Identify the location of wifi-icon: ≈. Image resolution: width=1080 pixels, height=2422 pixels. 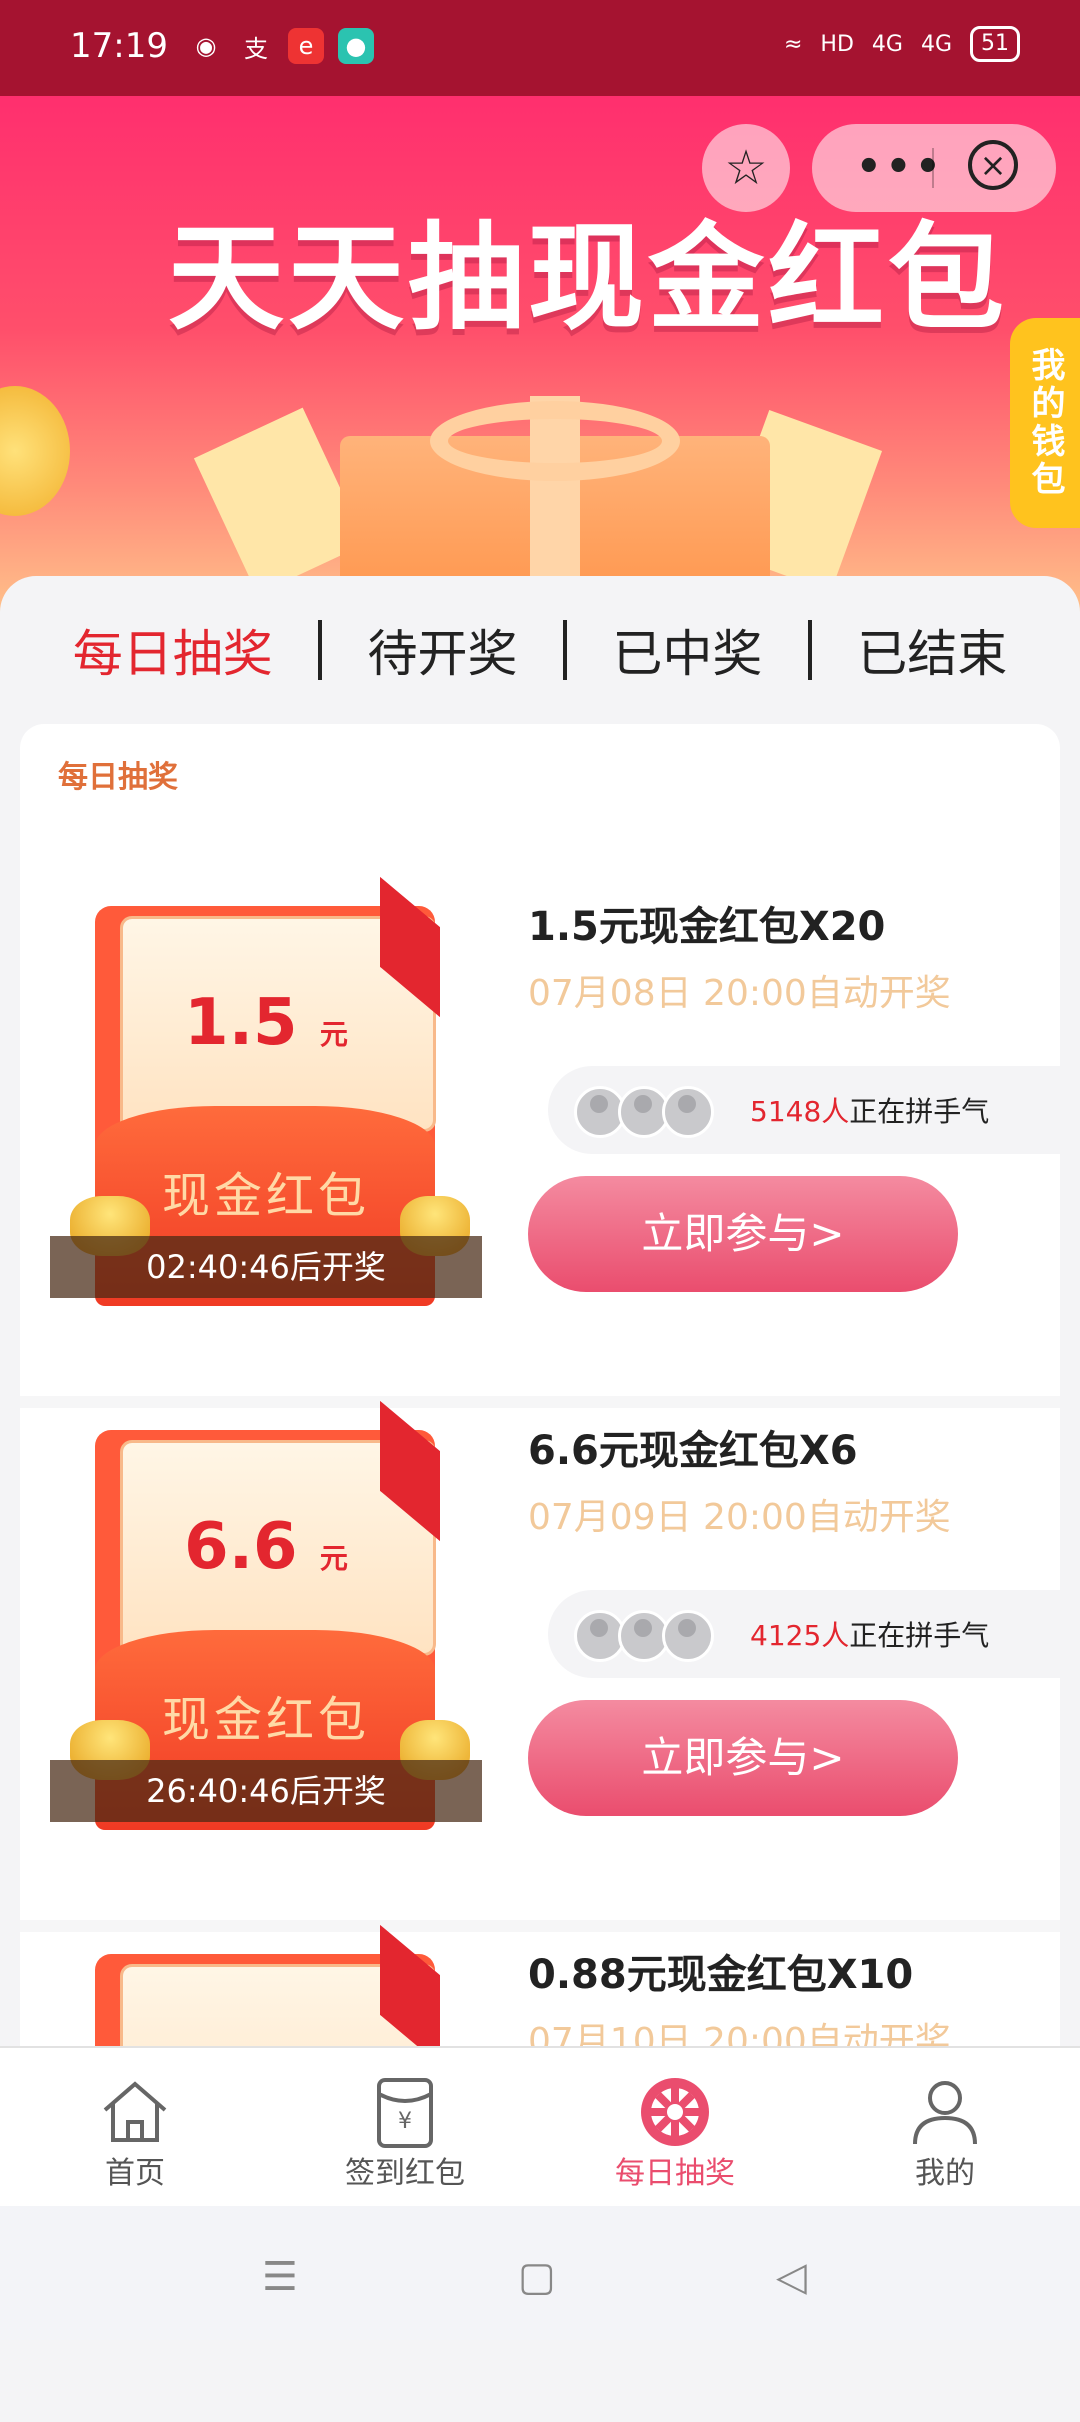
(793, 44).